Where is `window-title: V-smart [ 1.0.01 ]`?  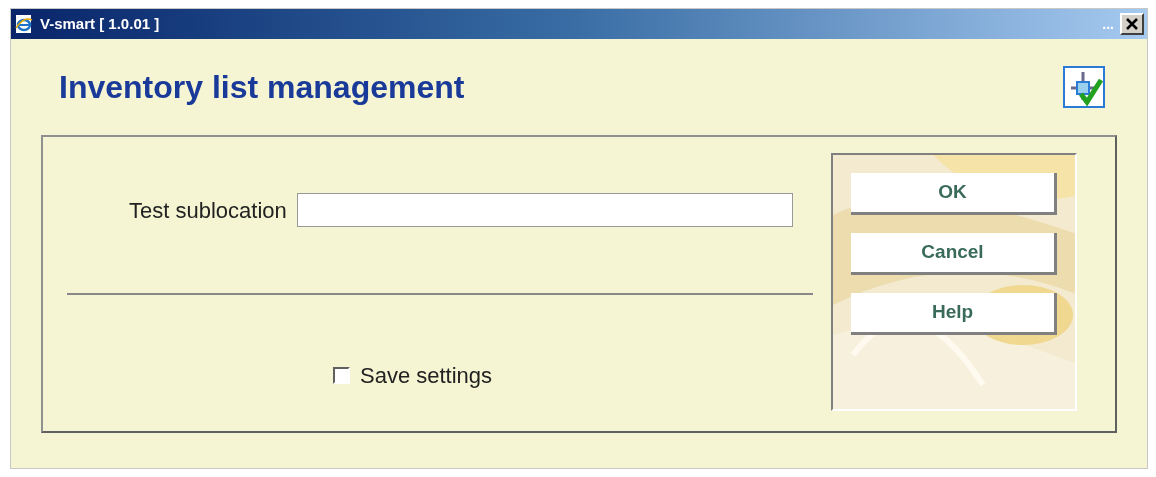 window-title: V-smart [ 1.0.01 ] is located at coordinates (100, 23).